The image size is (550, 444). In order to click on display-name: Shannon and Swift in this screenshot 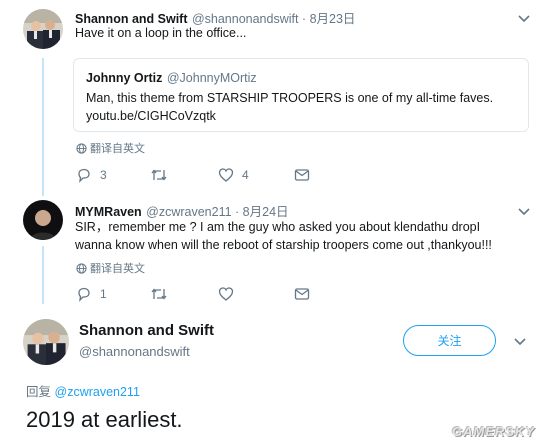, I will do `click(146, 330)`.